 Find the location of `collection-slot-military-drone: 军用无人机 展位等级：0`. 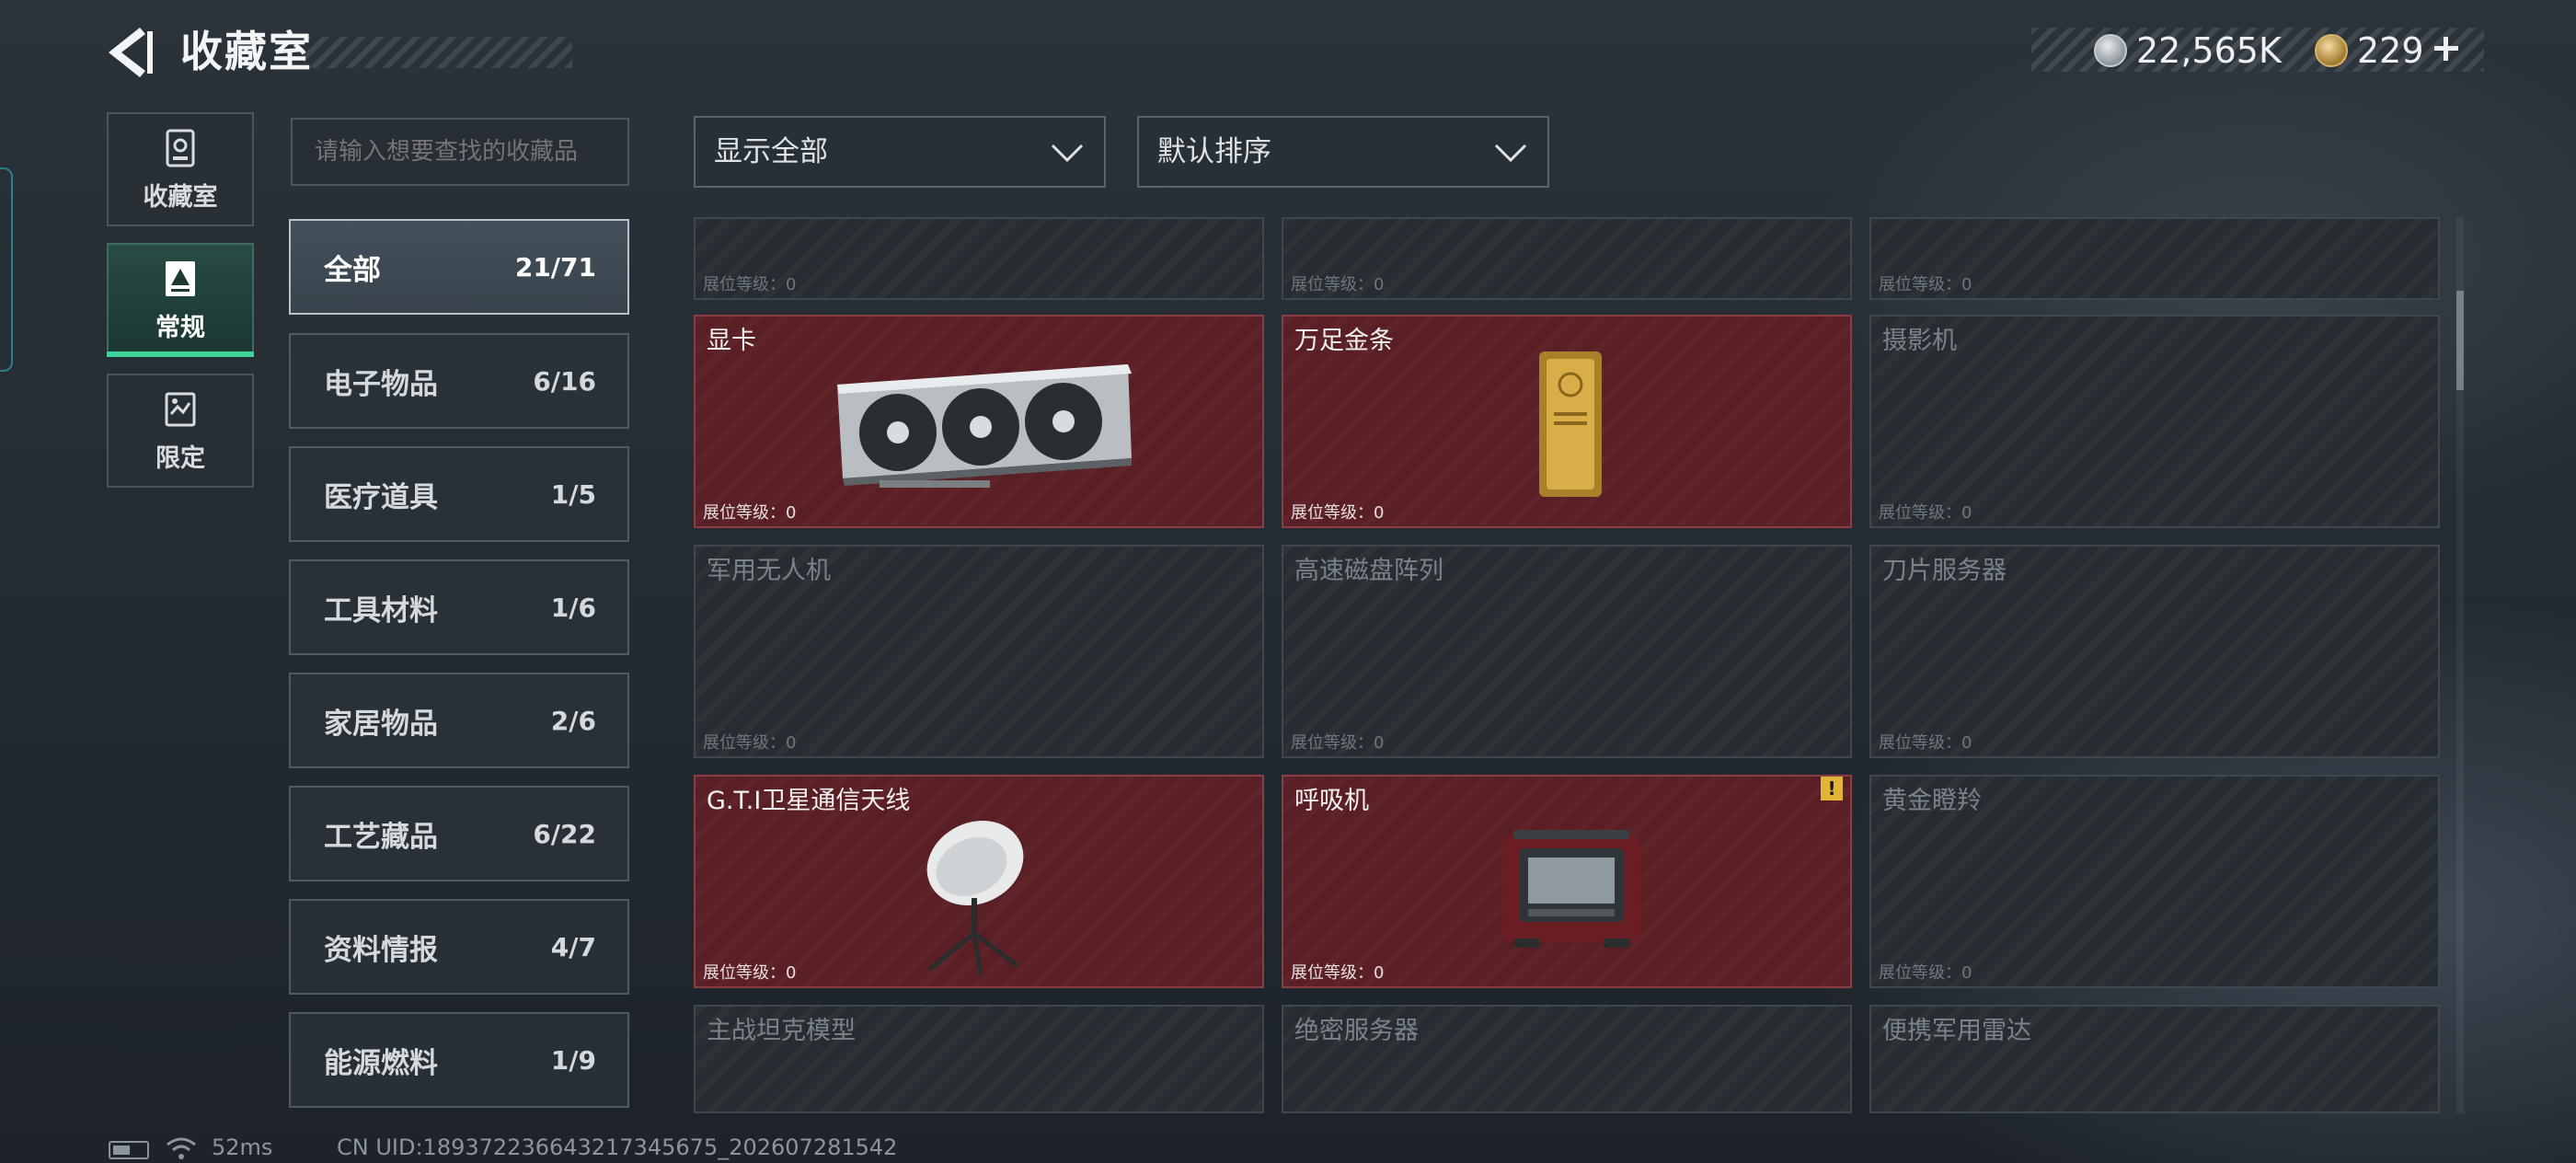

collection-slot-military-drone: 军用无人机 展位等级：0 is located at coordinates (979, 652).